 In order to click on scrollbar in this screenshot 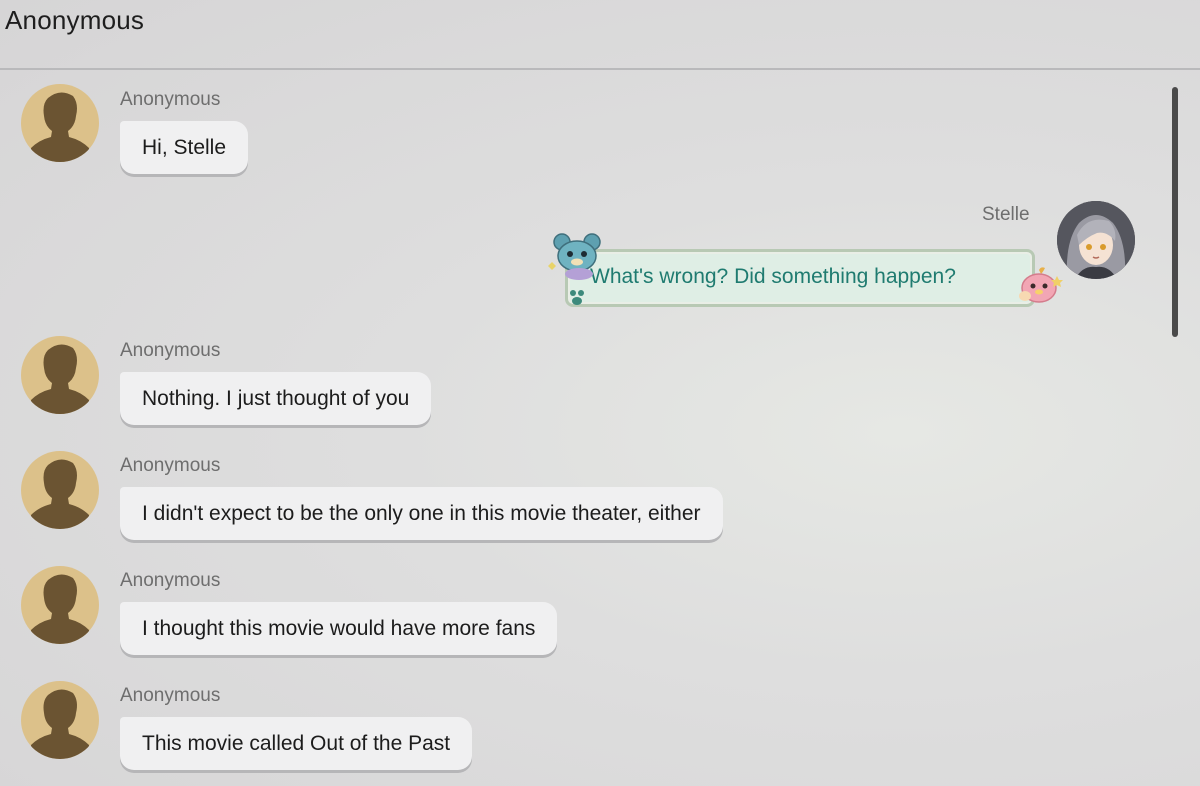, I will do `click(1175, 212)`.